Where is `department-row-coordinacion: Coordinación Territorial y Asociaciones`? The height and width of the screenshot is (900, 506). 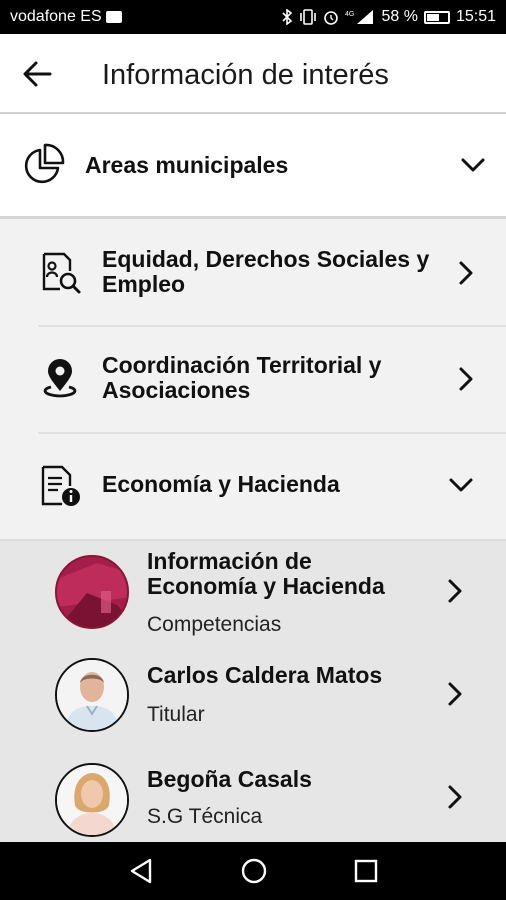
department-row-coordinacion: Coordinación Territorial y Asociaciones is located at coordinates (253, 380).